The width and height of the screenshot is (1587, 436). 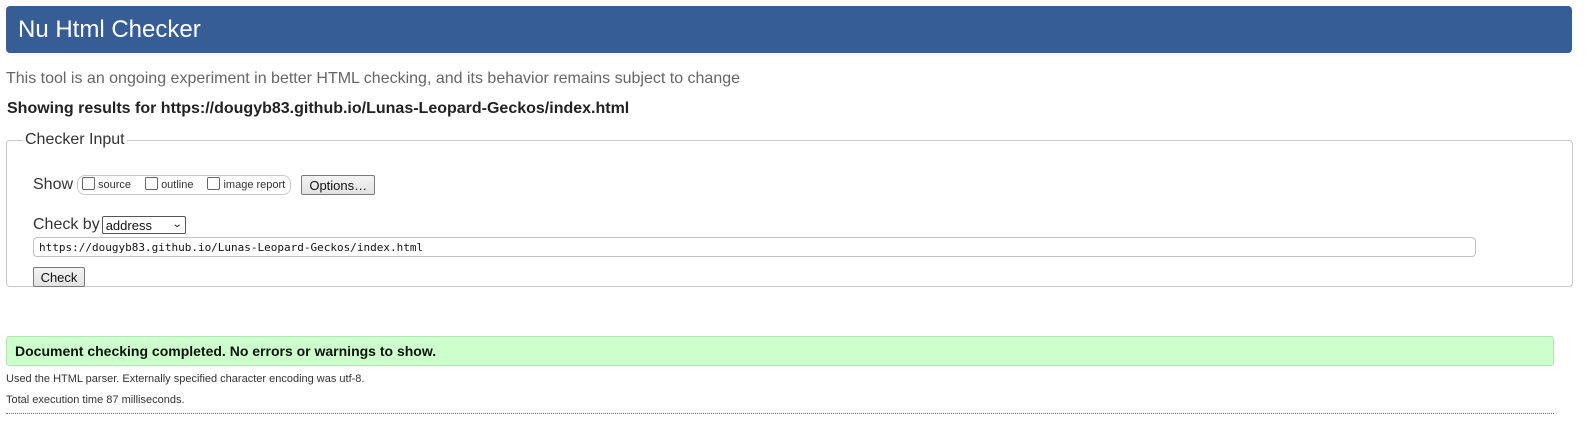 I want to click on check-button: Check, so click(x=59, y=277).